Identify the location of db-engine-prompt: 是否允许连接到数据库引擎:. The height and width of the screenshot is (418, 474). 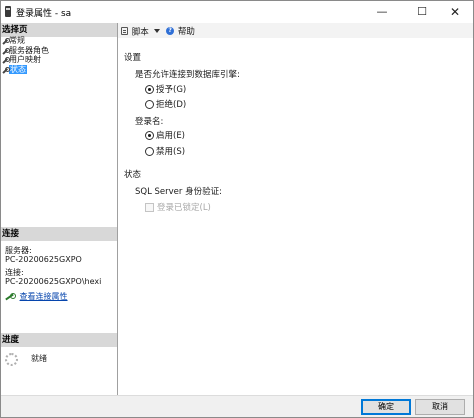
(187, 75).